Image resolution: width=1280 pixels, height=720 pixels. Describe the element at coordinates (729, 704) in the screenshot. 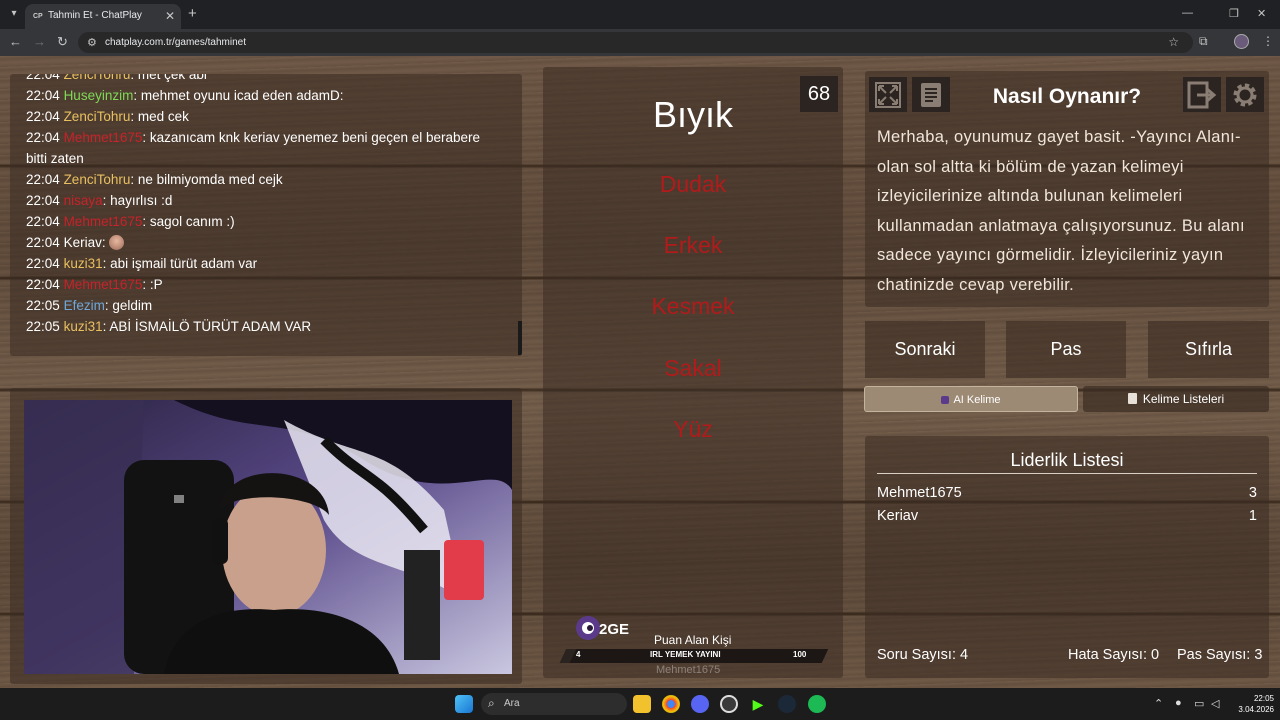

I see `obs-icon` at that location.